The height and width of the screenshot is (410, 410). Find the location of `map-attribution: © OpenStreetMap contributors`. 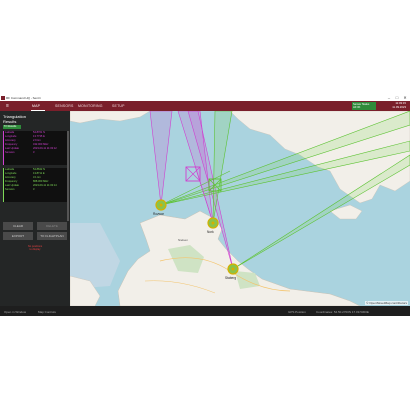

map-attribution: © OpenStreetMap contributors is located at coordinates (386, 303).